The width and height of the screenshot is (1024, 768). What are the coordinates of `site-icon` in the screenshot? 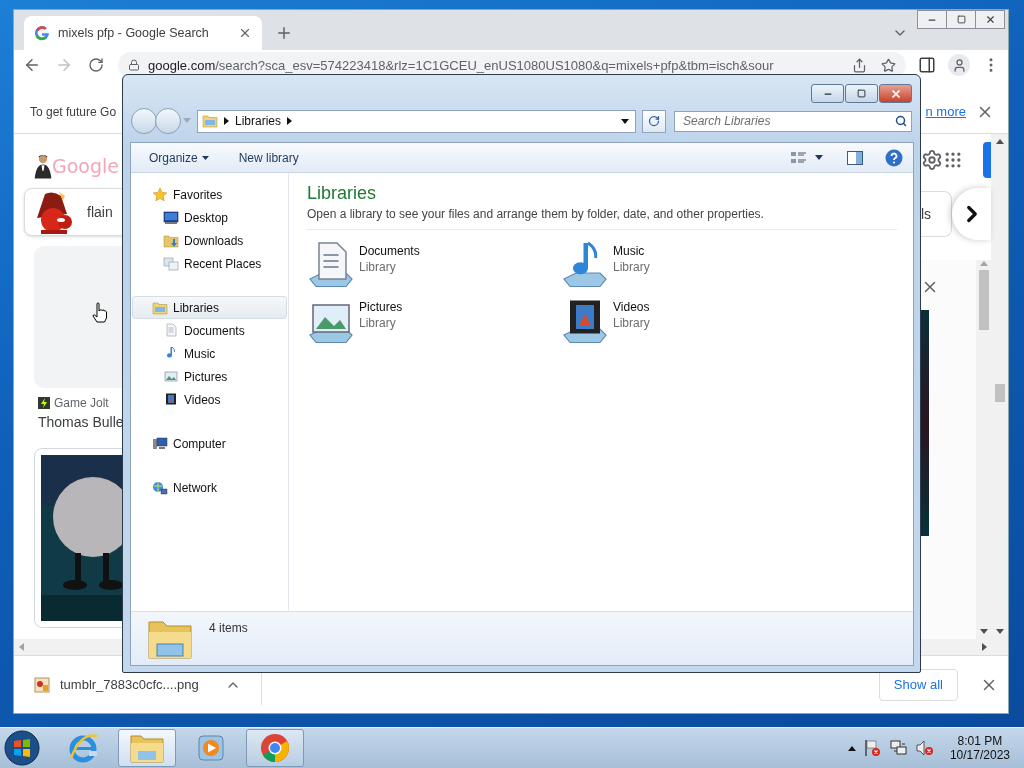 It's located at (44, 403).